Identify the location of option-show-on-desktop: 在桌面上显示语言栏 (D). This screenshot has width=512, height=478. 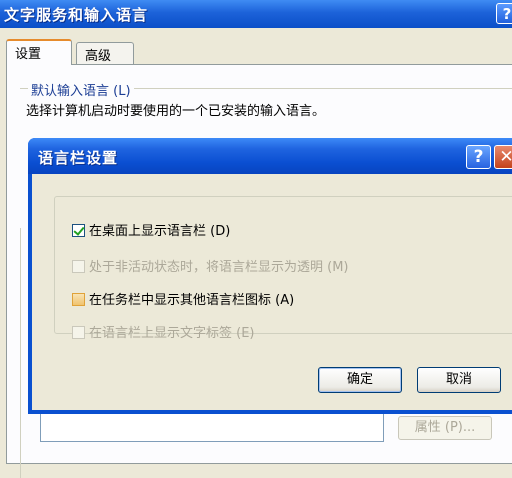
(151, 229).